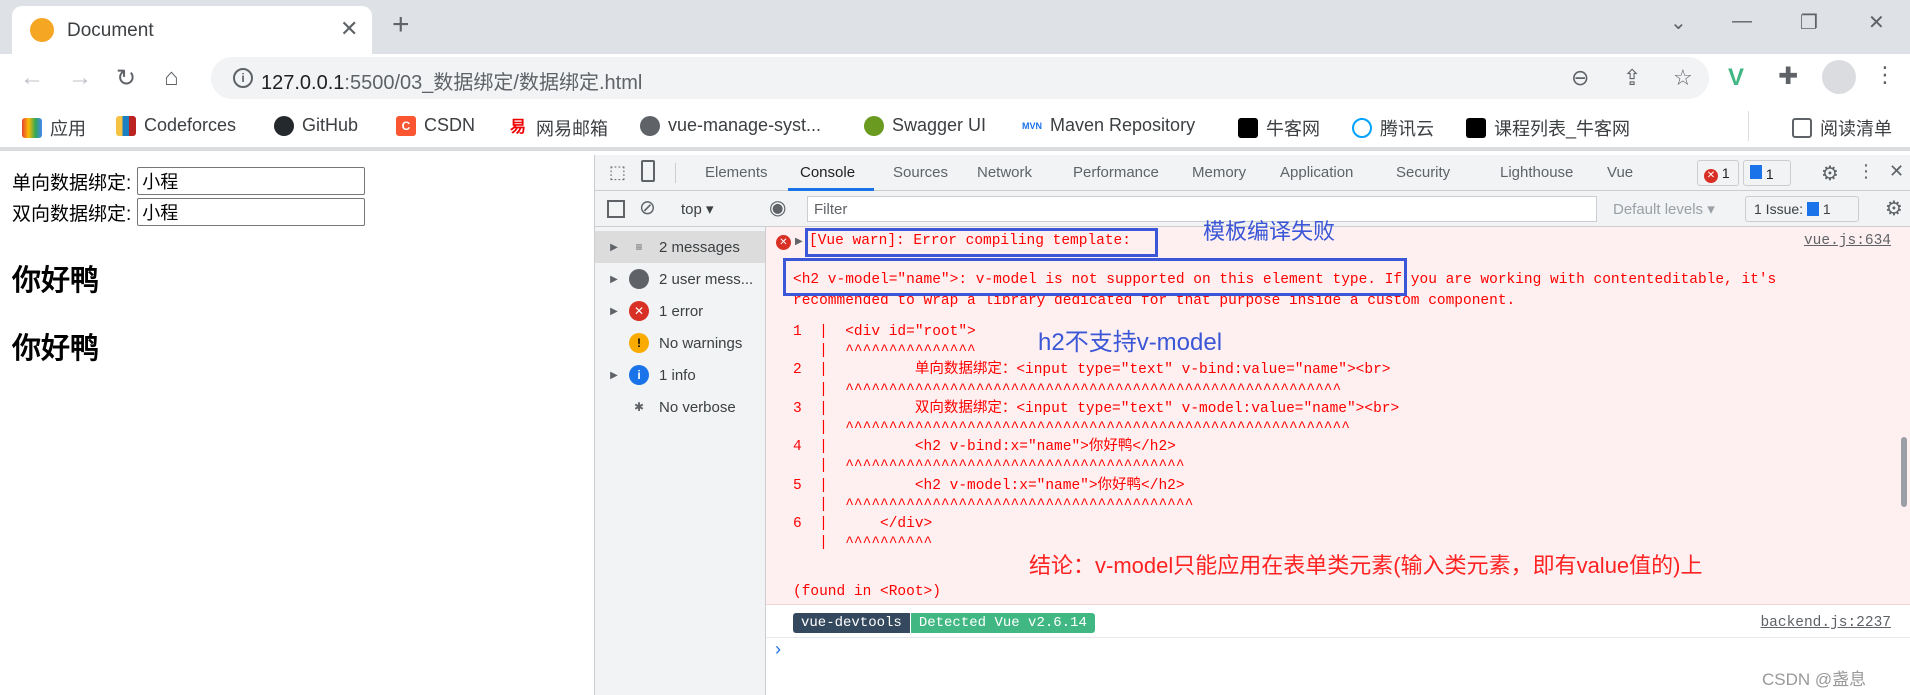  What do you see at coordinates (284, 125) in the screenshot?
I see `github-icon` at bounding box center [284, 125].